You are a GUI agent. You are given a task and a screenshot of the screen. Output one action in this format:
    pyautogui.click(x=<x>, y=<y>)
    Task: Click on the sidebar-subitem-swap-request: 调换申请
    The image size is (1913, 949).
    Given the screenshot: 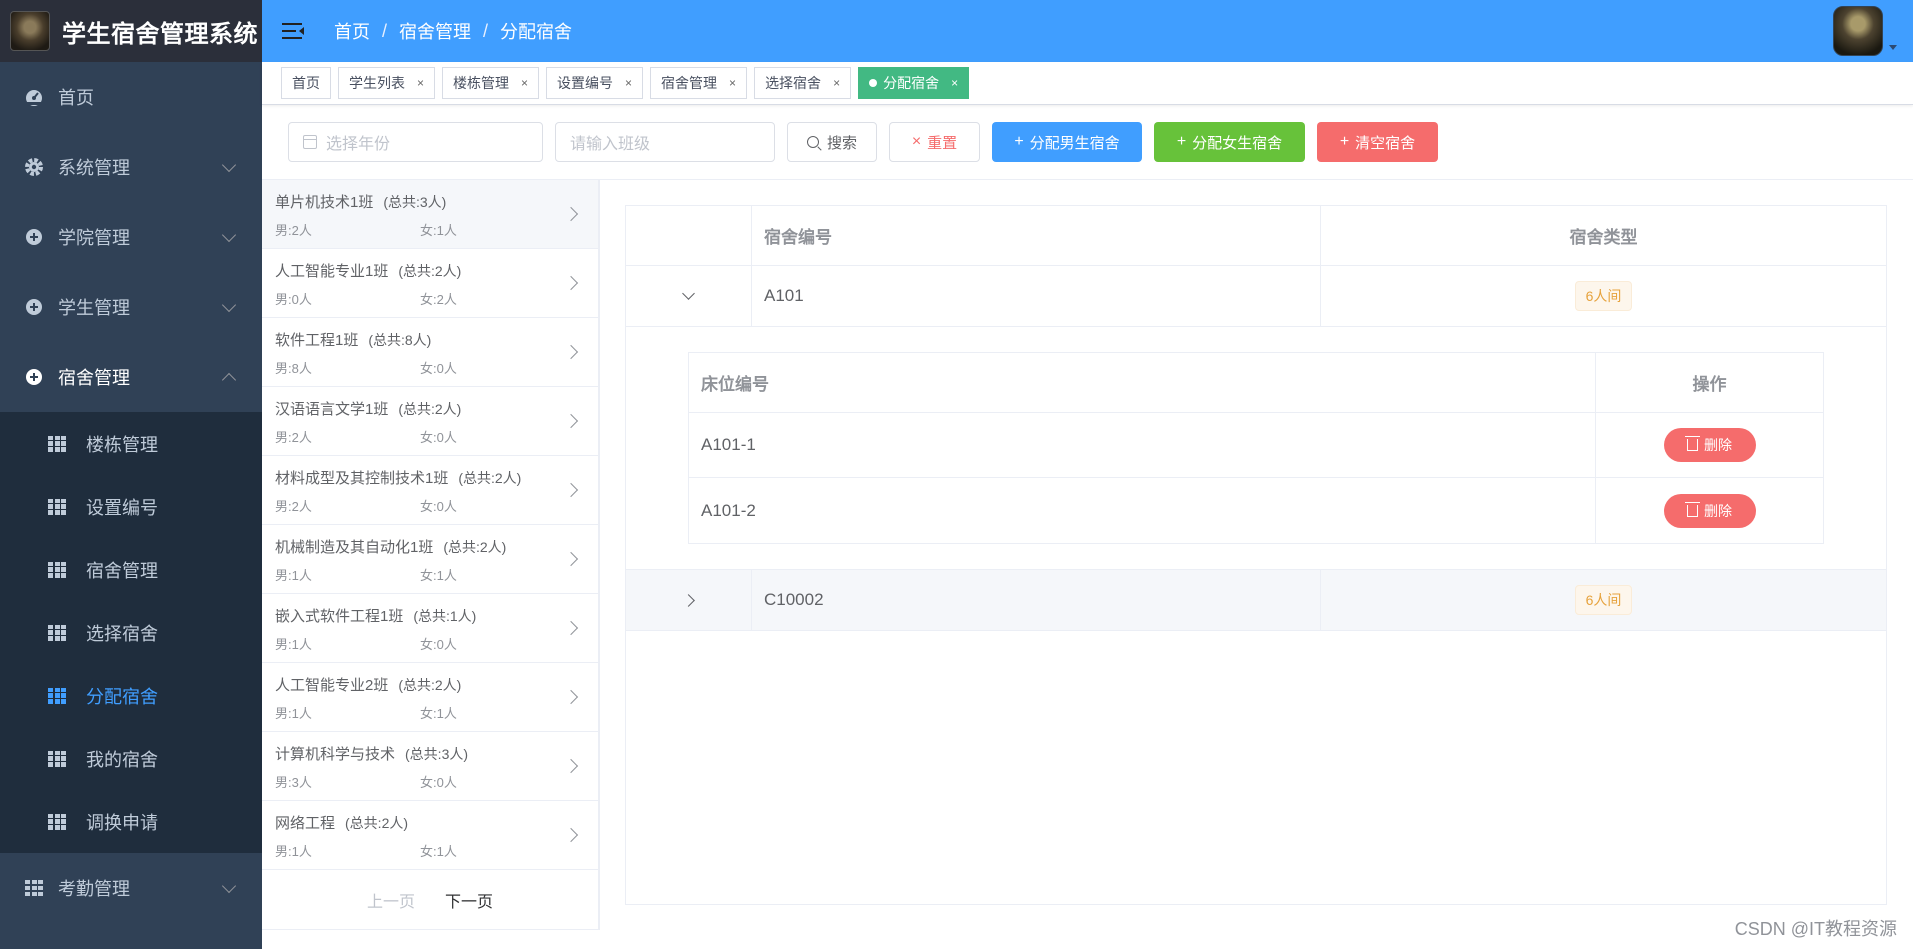 What is the action you would take?
    pyautogui.click(x=131, y=821)
    